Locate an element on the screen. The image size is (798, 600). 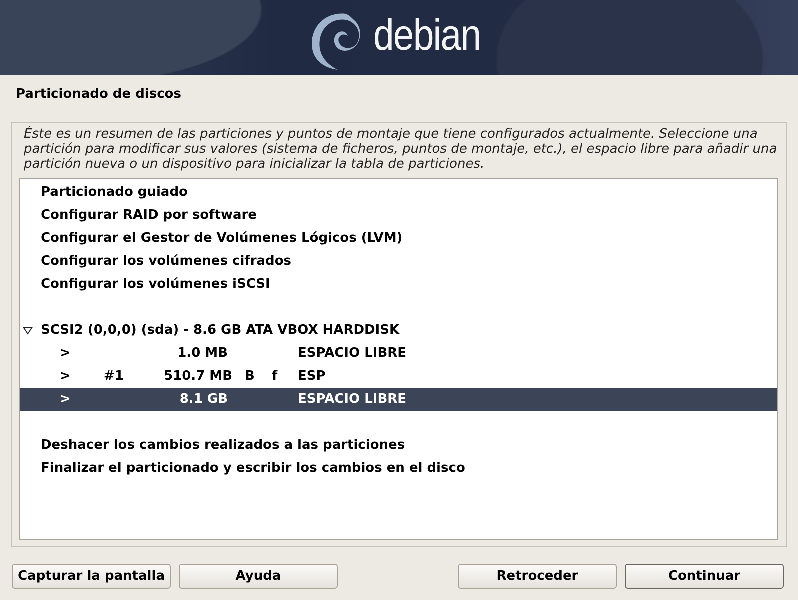
list-item: Configurar RAID por software is located at coordinates (398, 215).